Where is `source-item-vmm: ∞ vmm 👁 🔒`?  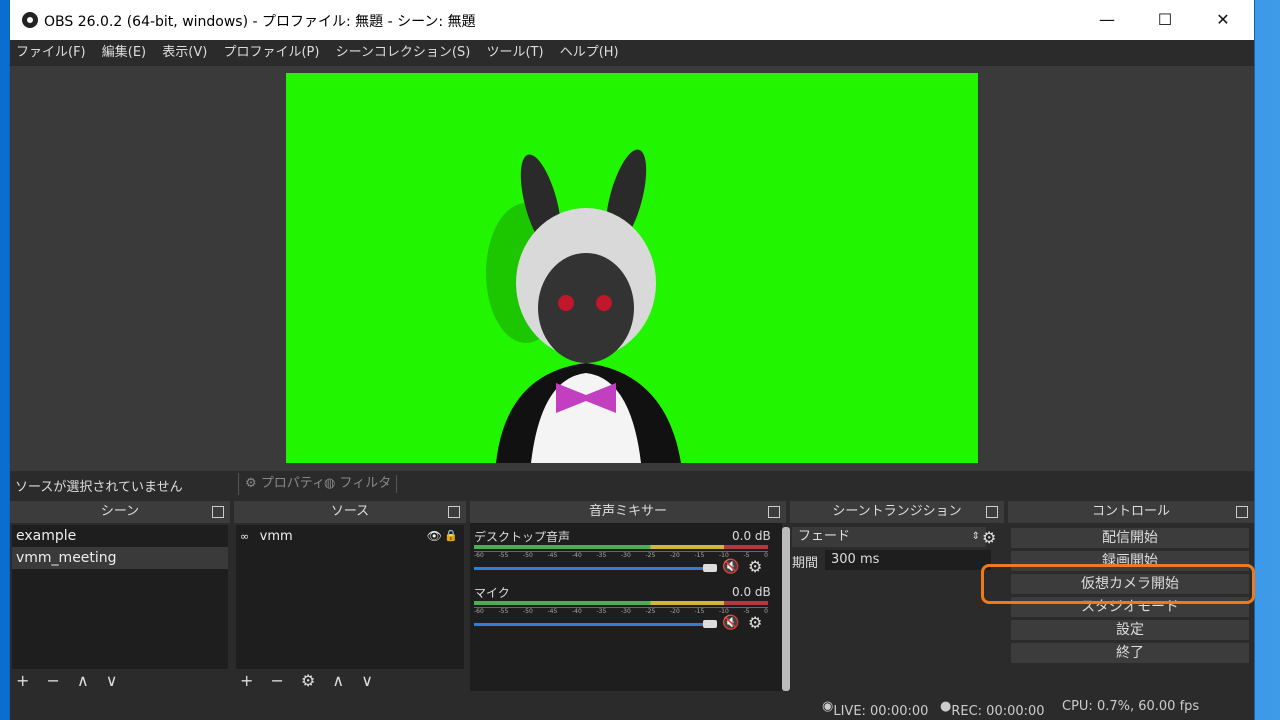
source-item-vmm: ∞ vmm 👁 🔒 is located at coordinates (350, 536).